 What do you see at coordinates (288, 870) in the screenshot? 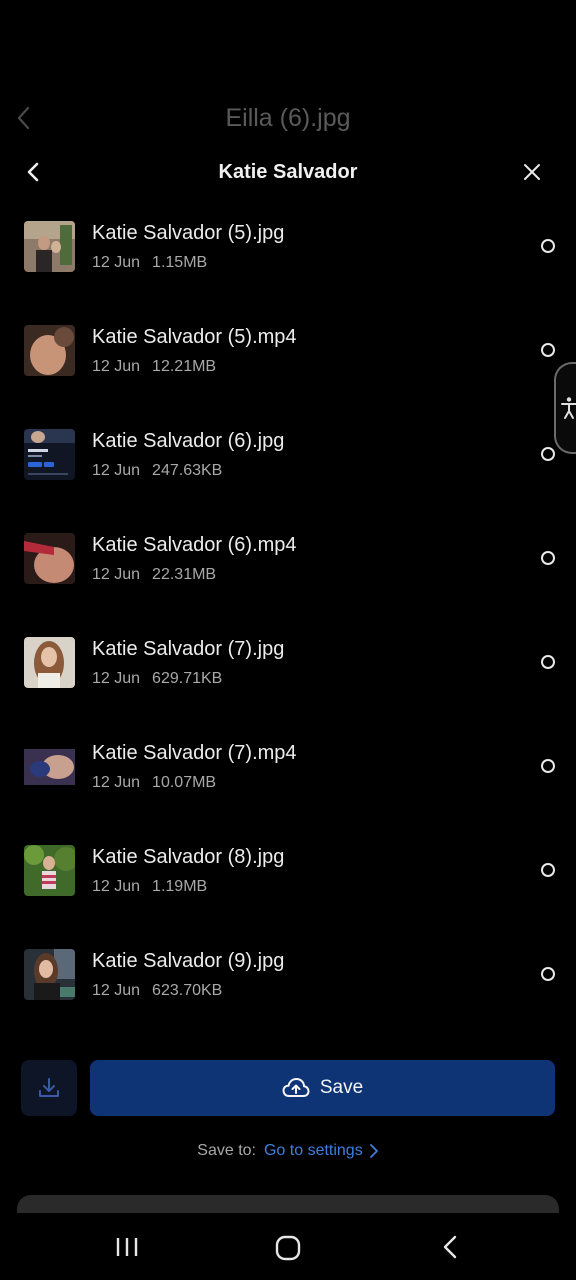
I see `file-row: Katie Salvador (8).jpg 12 Jun 1.19MB` at bounding box center [288, 870].